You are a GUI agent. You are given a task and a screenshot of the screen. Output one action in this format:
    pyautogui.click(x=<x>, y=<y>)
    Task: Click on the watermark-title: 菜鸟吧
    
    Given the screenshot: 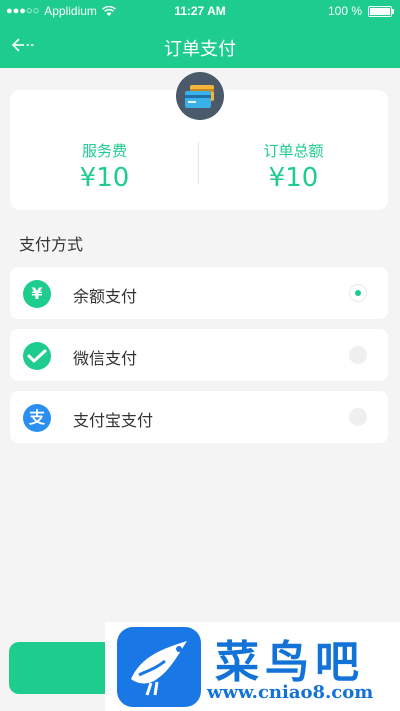 What is the action you would take?
    pyautogui.click(x=290, y=662)
    